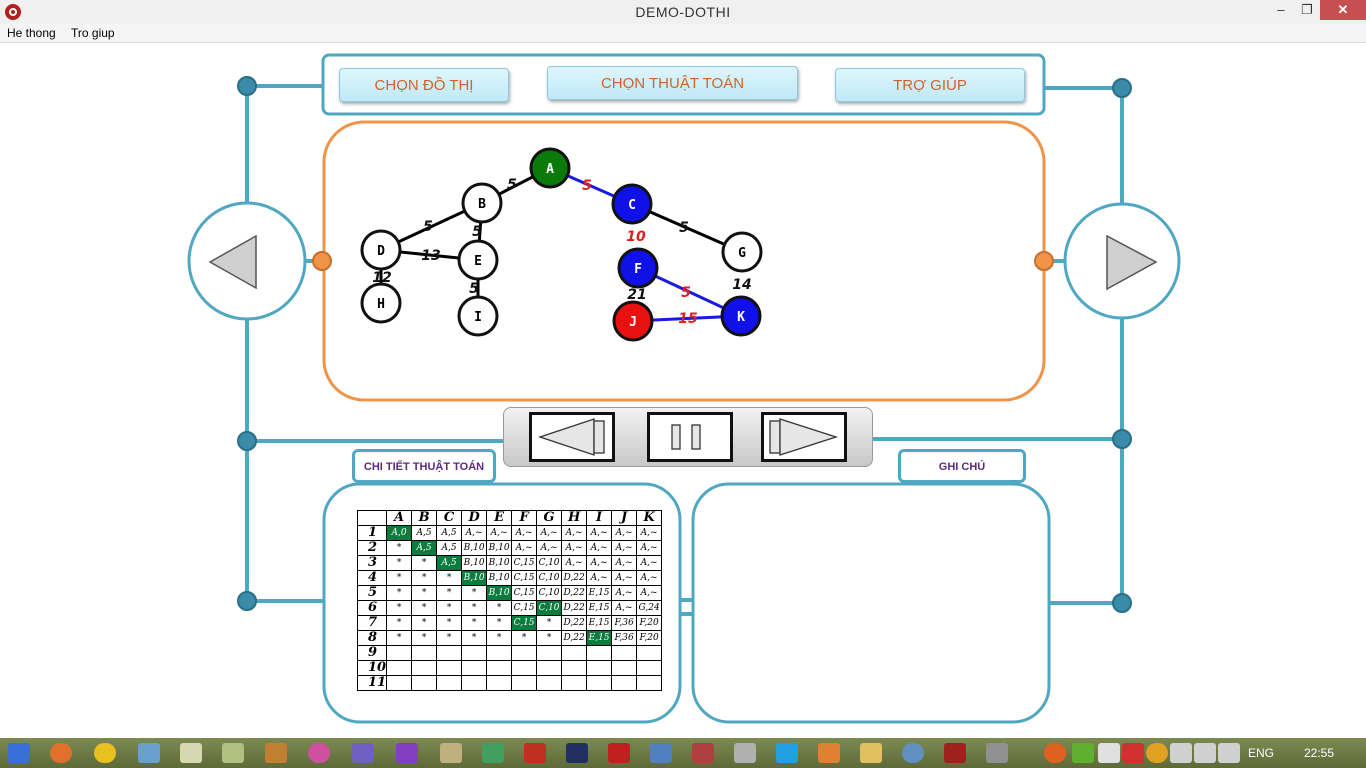 This screenshot has width=1366, height=768. I want to click on volume-icon, so click(1205, 753).